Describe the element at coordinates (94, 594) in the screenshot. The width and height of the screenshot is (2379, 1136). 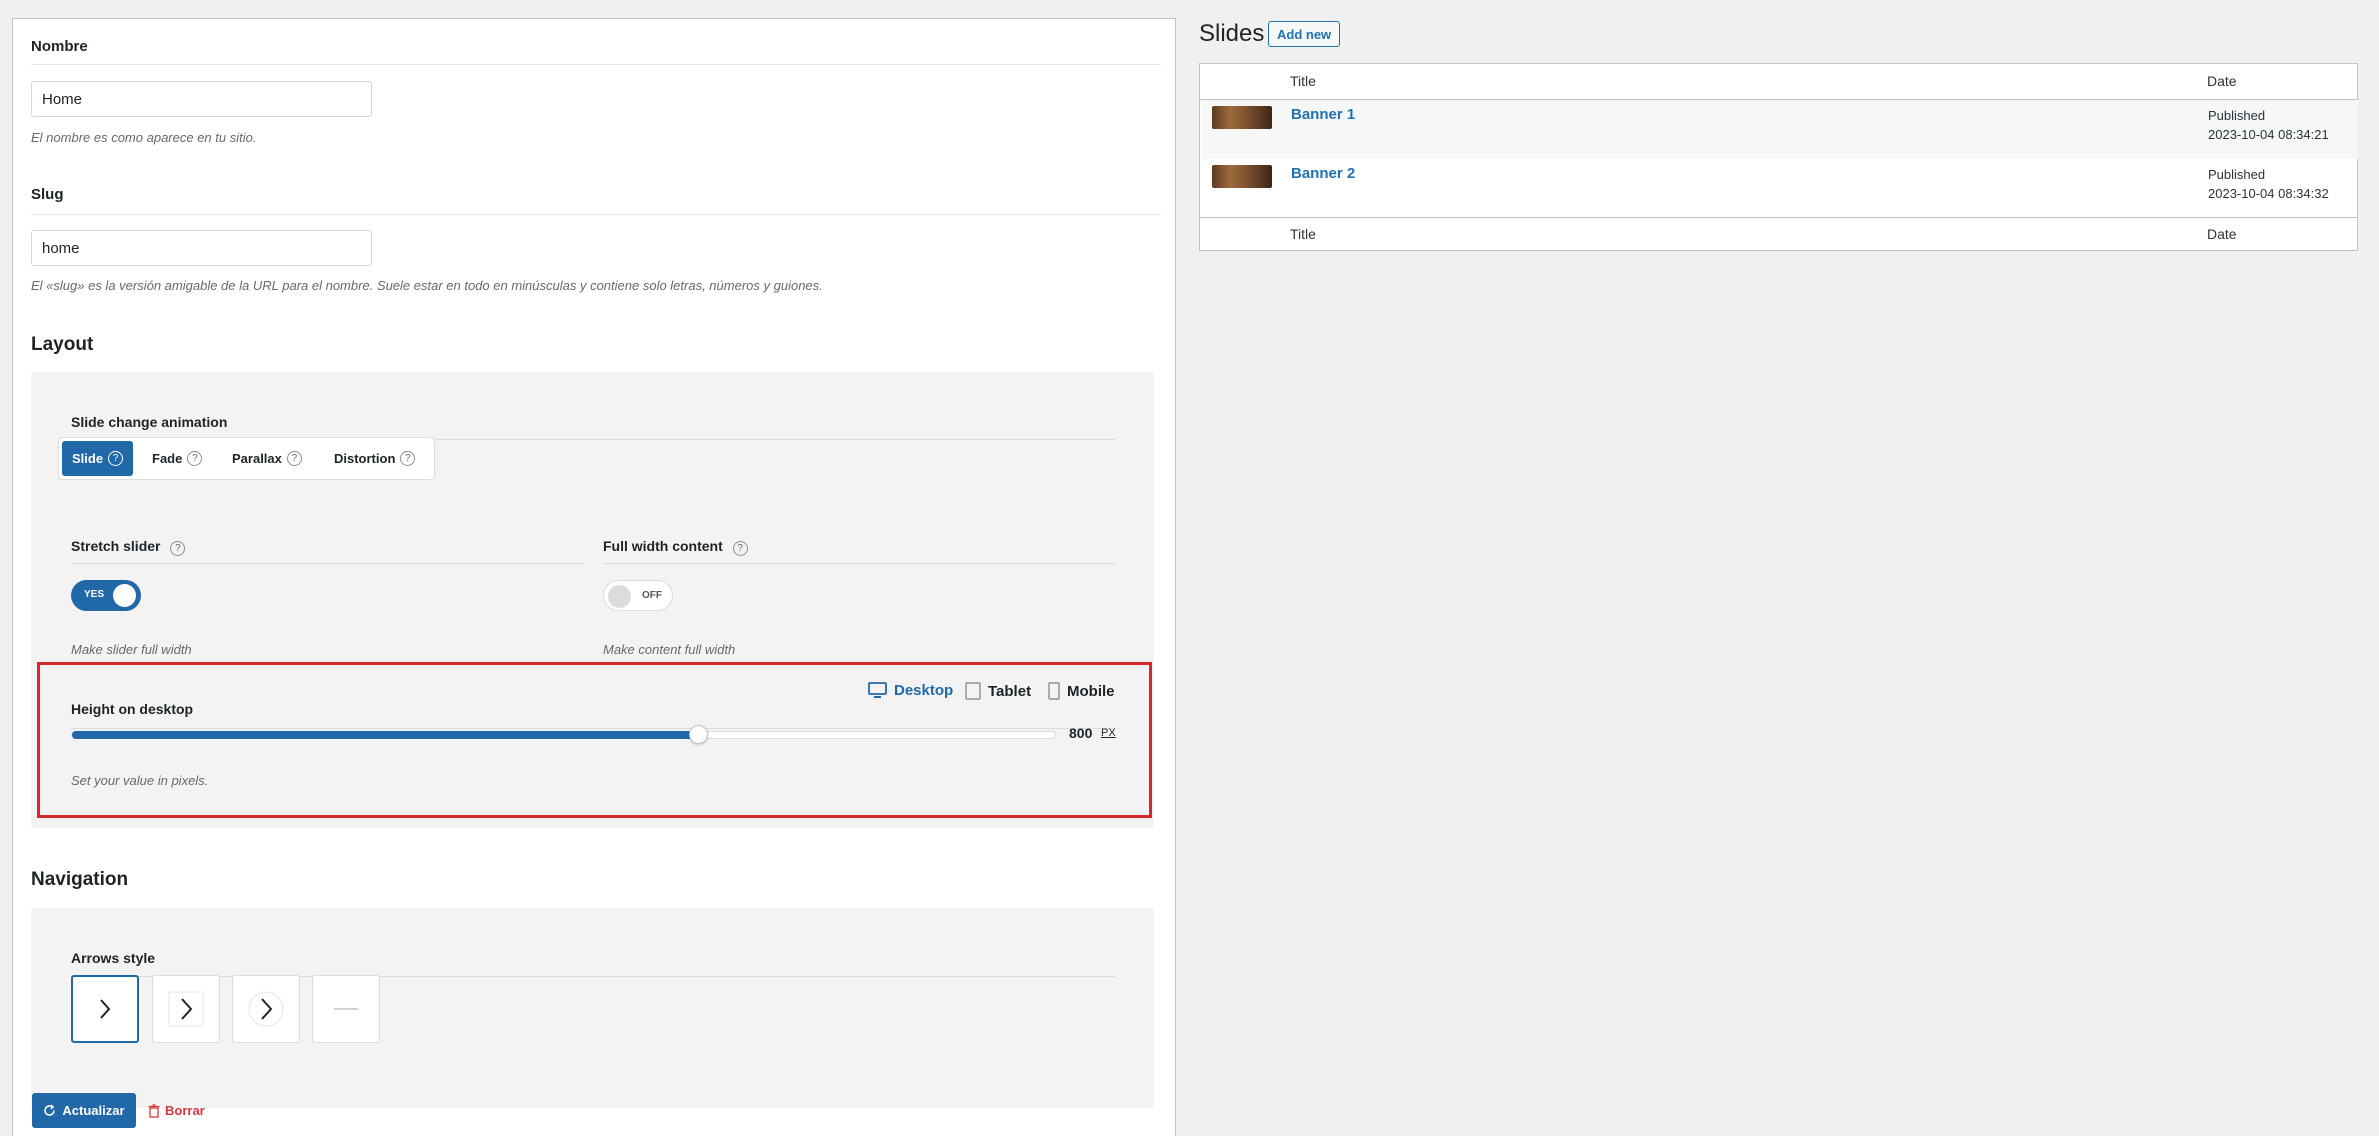
I see `toggle-state-label: YES` at that location.